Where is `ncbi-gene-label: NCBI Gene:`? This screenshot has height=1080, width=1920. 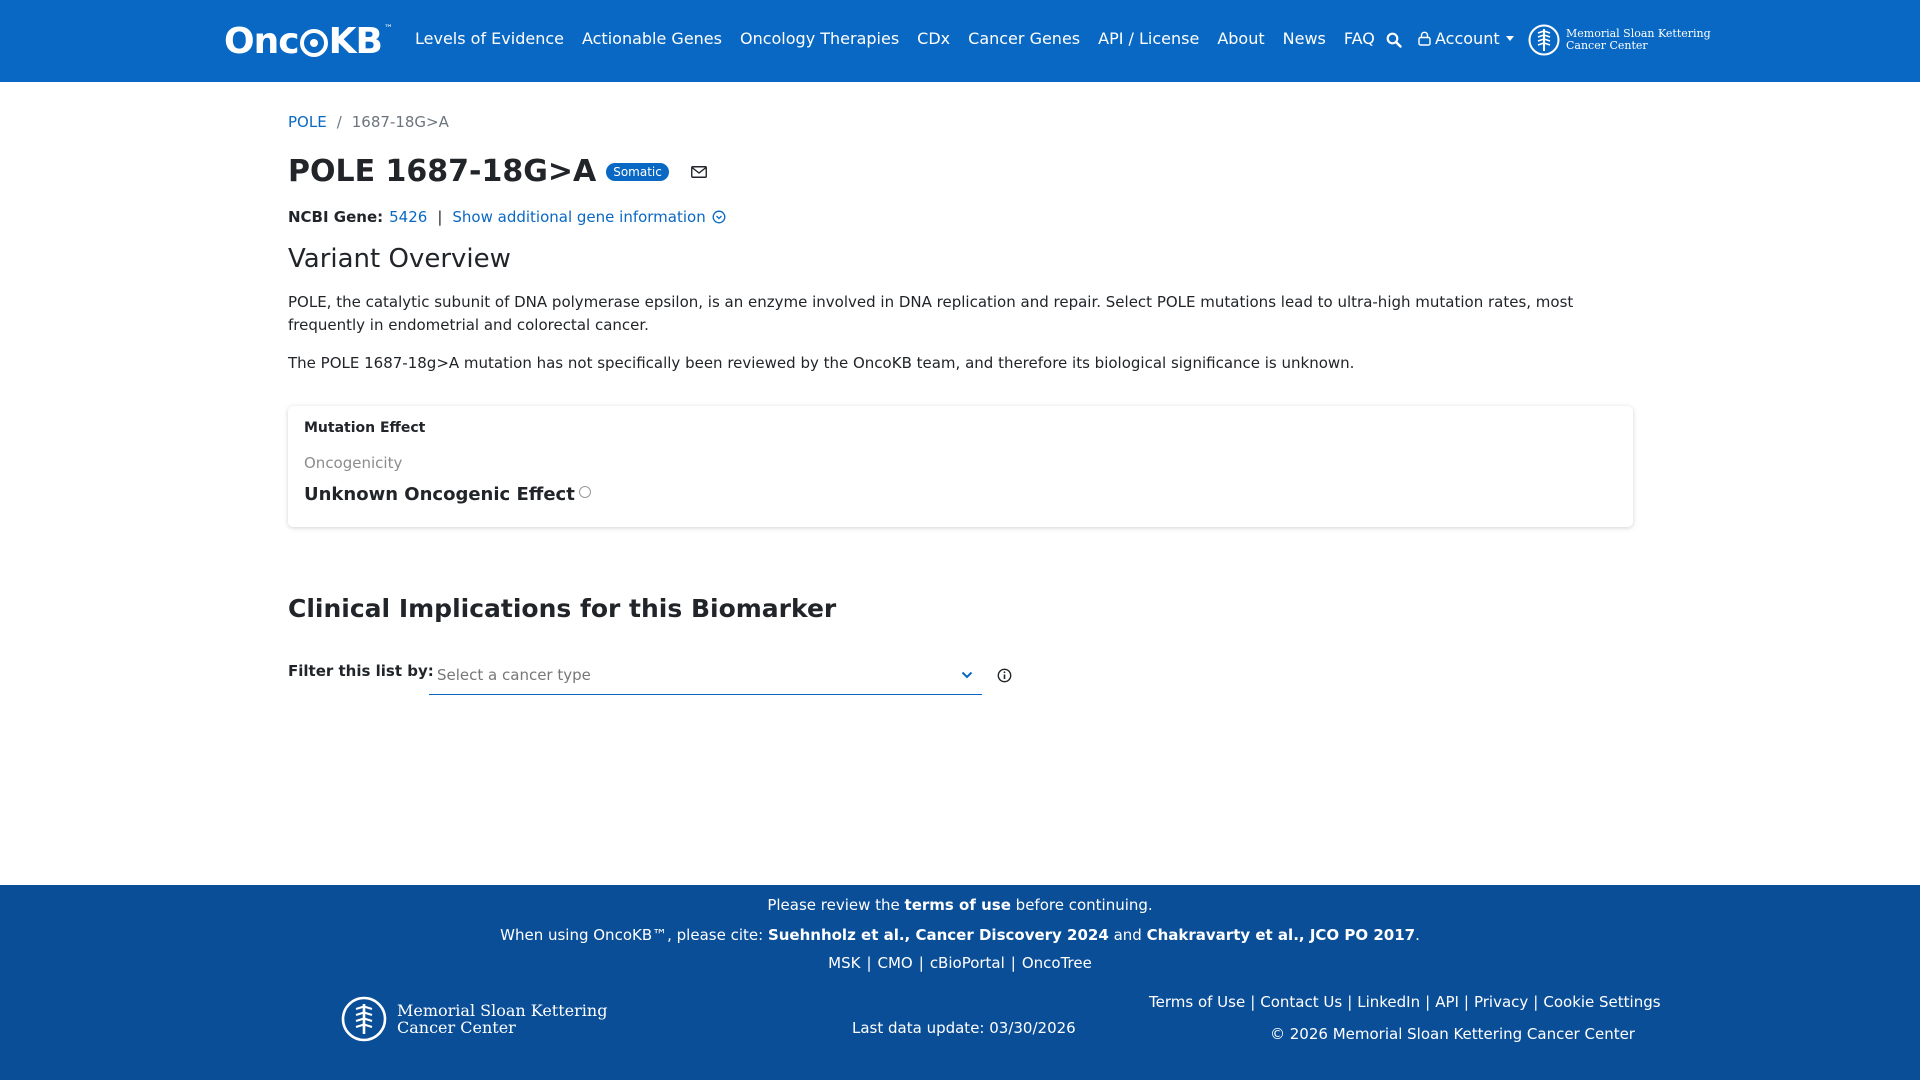
ncbi-gene-label: NCBI Gene: is located at coordinates (336, 217).